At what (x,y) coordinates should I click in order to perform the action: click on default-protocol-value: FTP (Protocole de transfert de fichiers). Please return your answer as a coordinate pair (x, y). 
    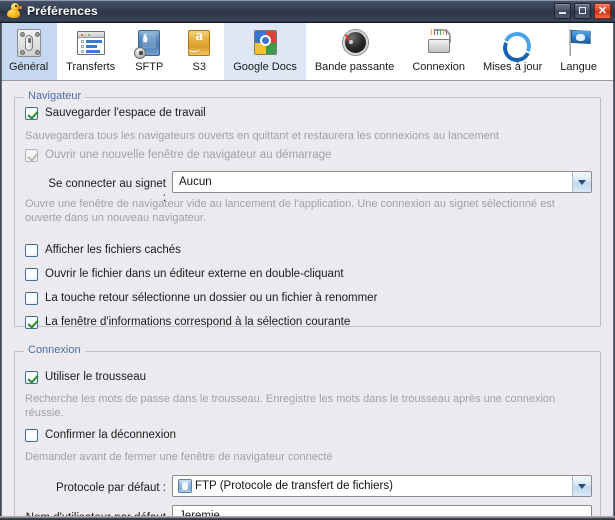
    Looking at the image, I should click on (294, 486).